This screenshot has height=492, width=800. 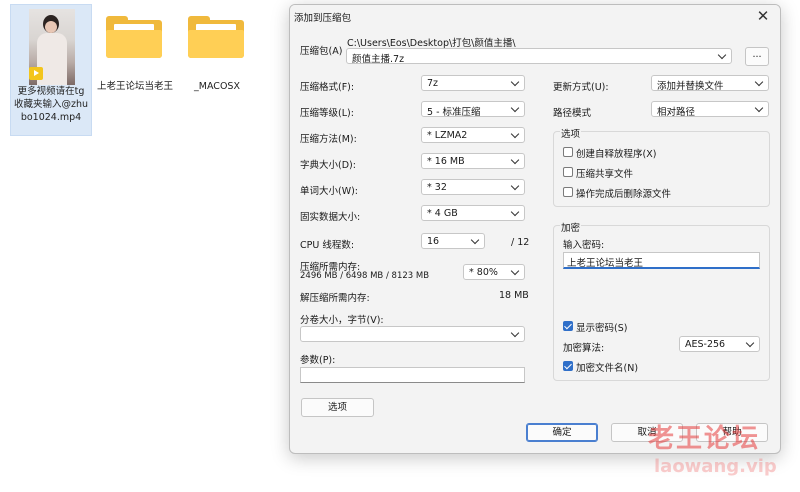 I want to click on sfx-label: 创建自释放程序(X), so click(x=616, y=154).